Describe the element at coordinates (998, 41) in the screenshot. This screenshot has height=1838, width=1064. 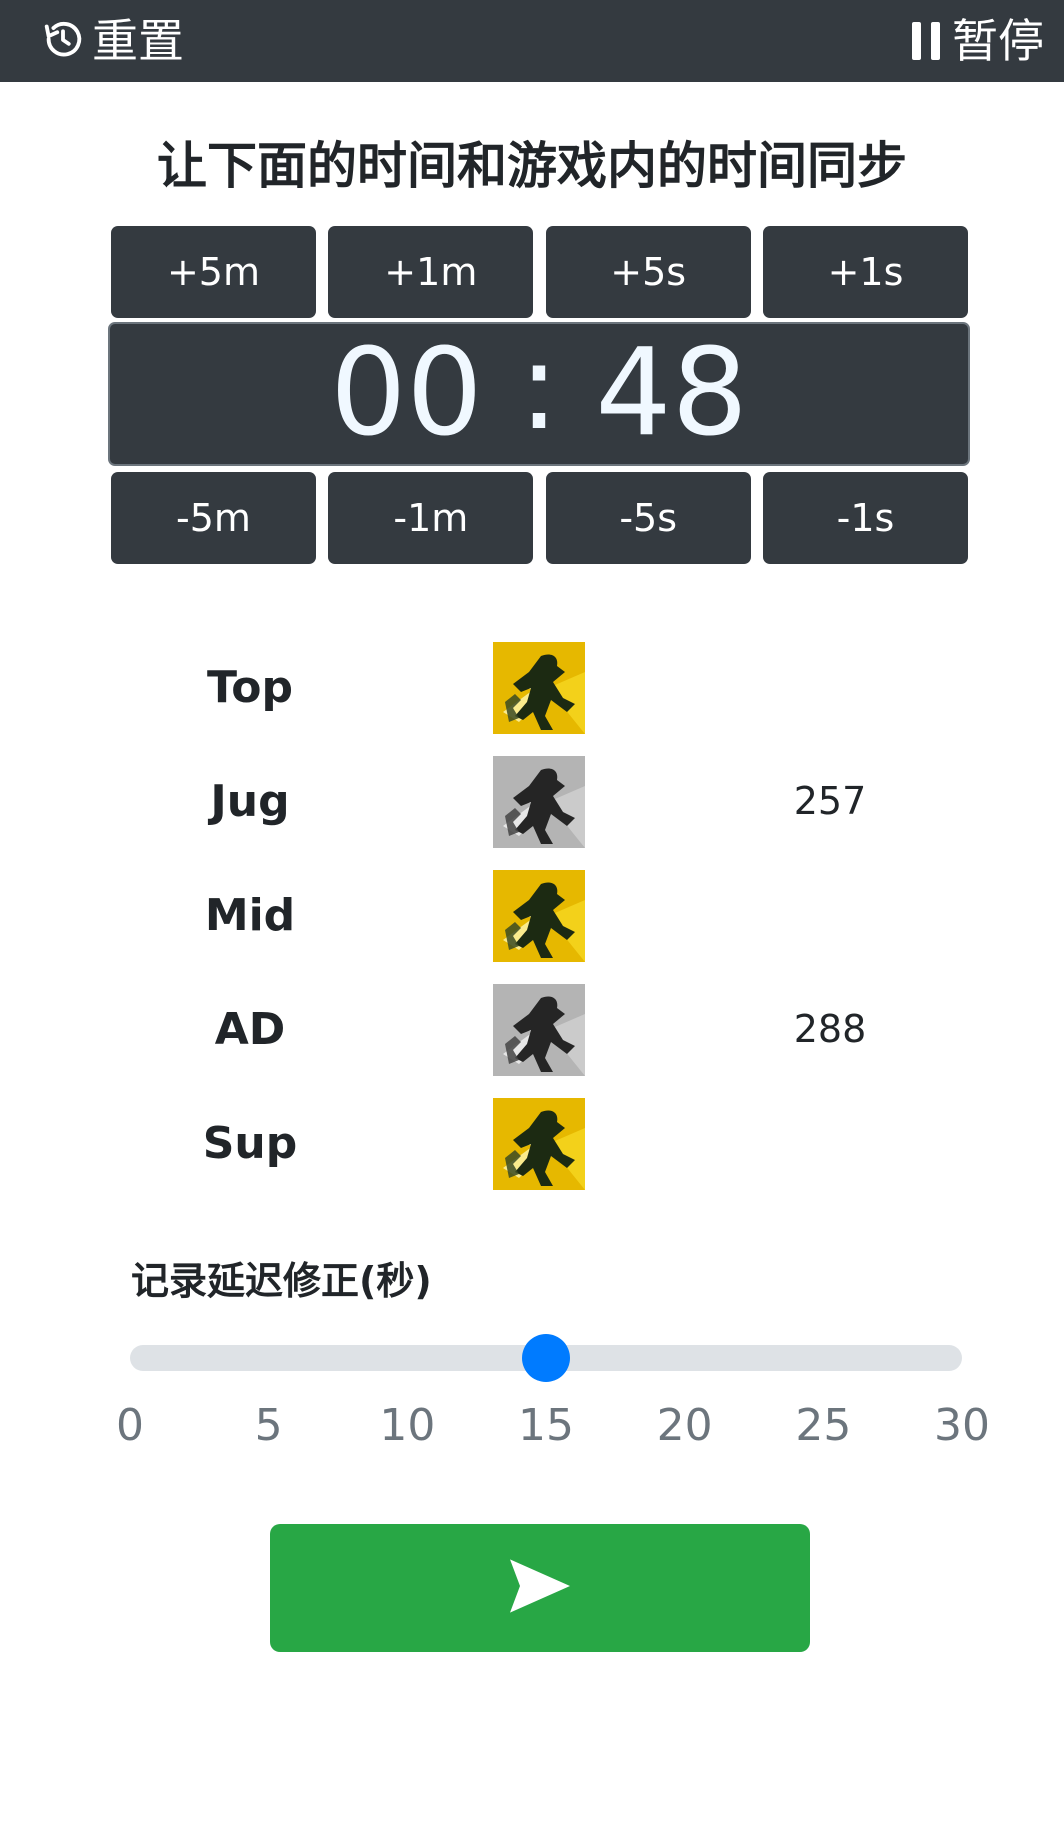
I see `pause-label: 暂停` at that location.